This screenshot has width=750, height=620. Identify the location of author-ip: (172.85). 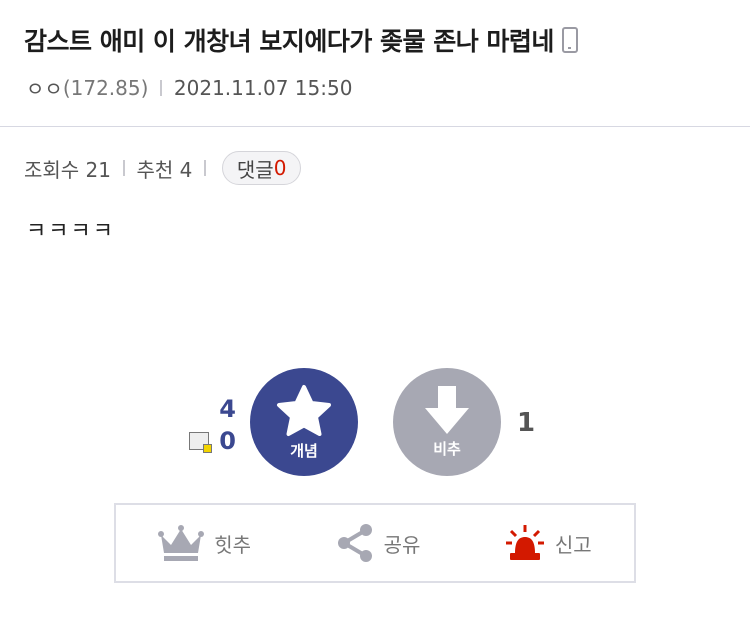
(105, 87).